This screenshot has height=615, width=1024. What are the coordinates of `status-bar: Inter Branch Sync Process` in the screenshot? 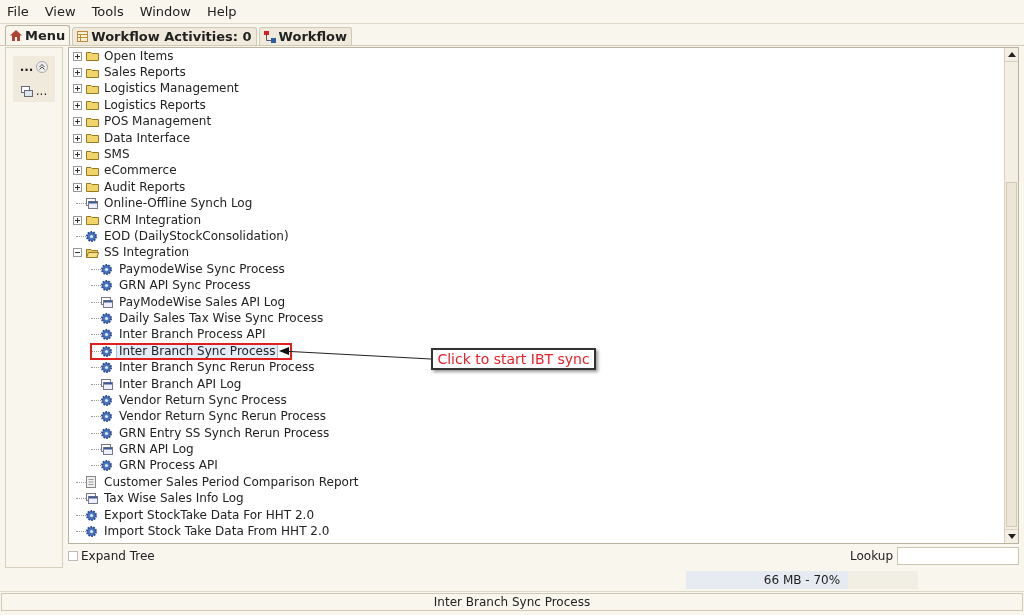 It's located at (512, 602).